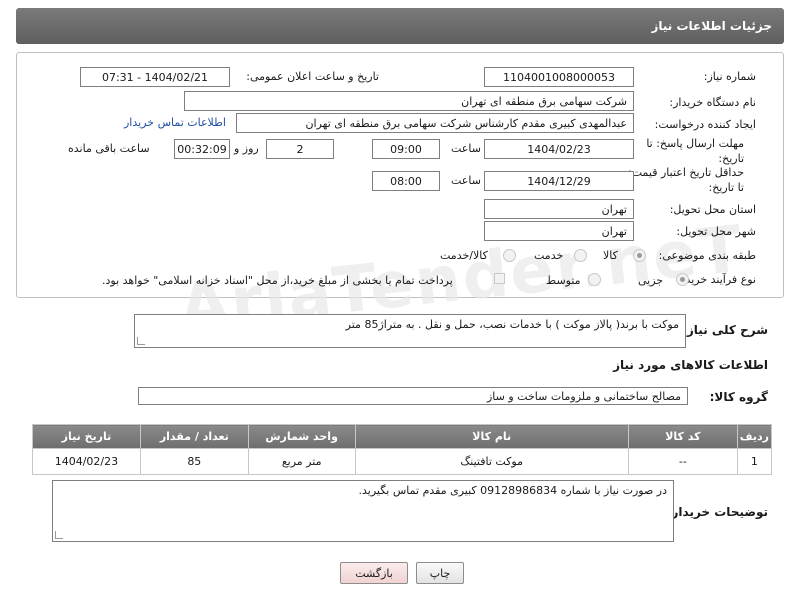 Image resolution: width=788 pixels, height=598 pixels. I want to click on back-button: بازگشت, so click(374, 573).